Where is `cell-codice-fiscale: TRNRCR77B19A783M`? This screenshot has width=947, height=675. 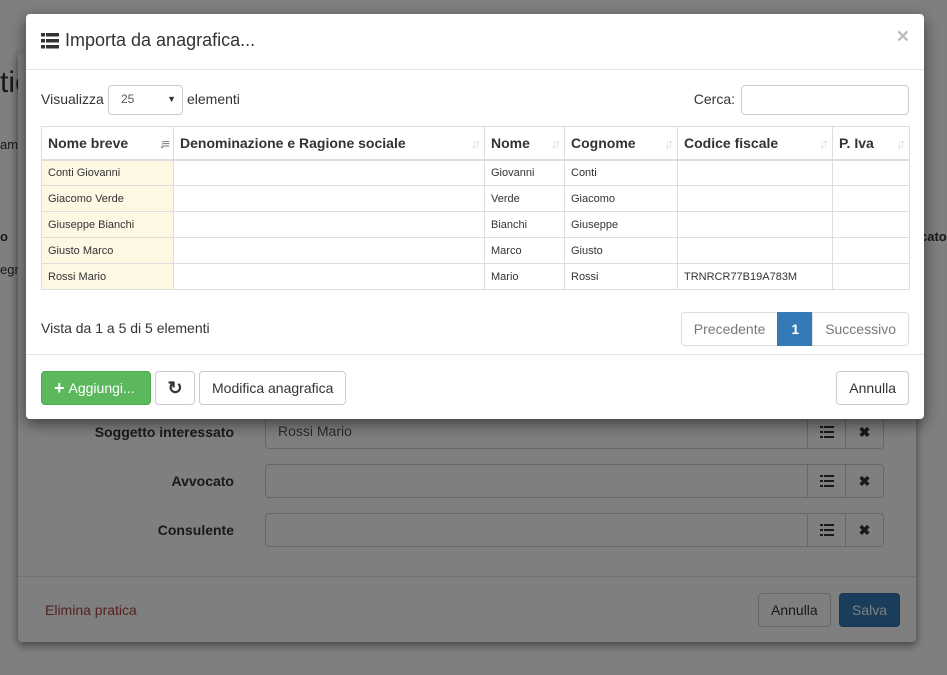 cell-codice-fiscale: TRNRCR77B19A783M is located at coordinates (755, 276).